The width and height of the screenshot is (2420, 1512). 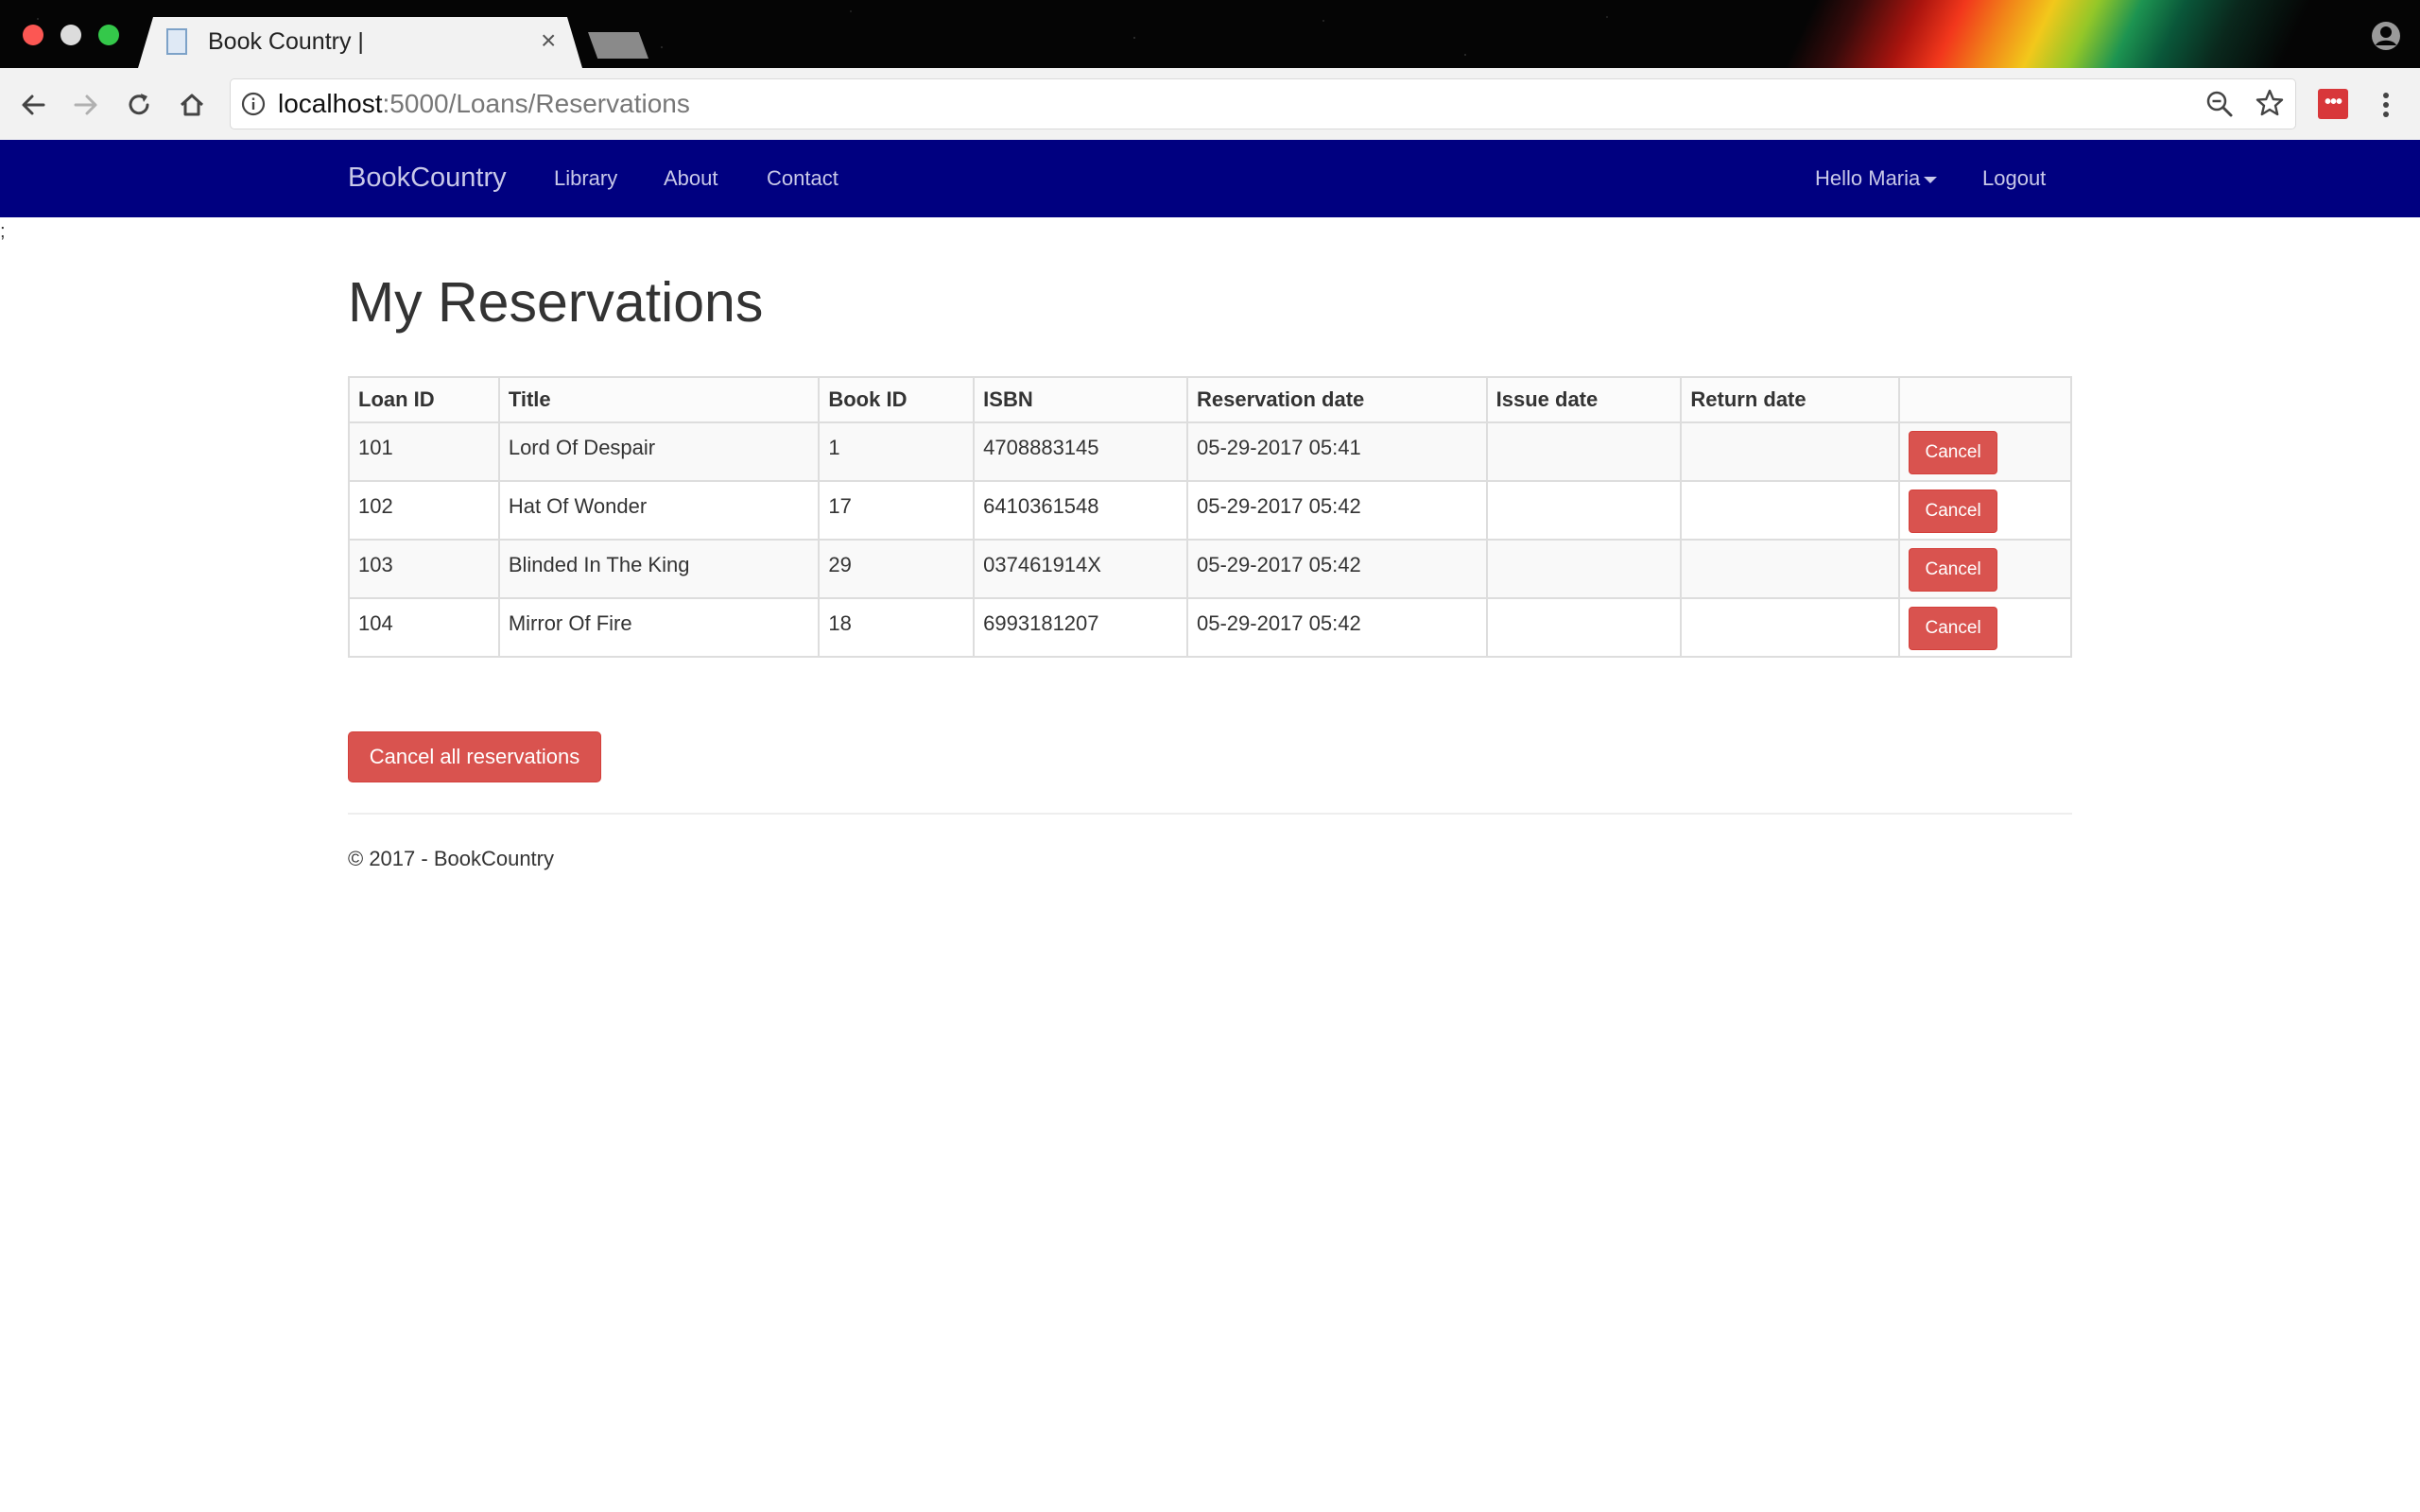 What do you see at coordinates (1584, 399) in the screenshot?
I see `column-header: Issue date` at bounding box center [1584, 399].